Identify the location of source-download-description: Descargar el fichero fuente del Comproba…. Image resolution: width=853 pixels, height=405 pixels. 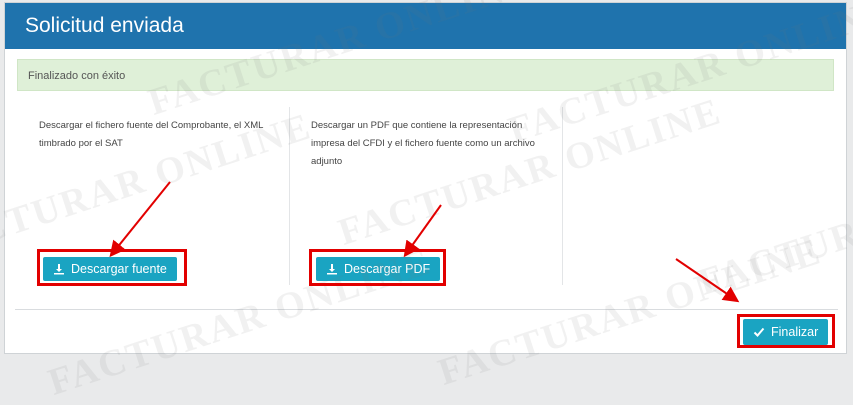
(151, 134).